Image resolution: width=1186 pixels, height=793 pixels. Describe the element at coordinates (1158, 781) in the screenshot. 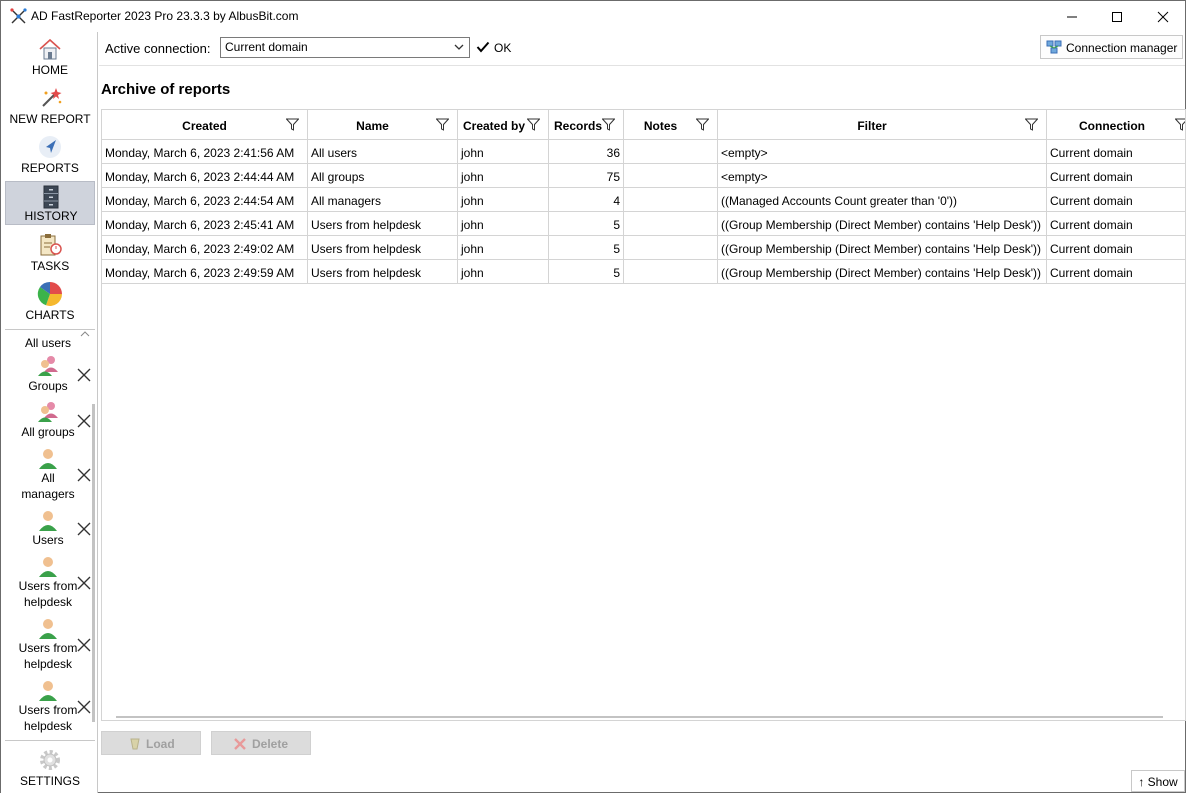

I see `show-button: ↑ Show` at that location.